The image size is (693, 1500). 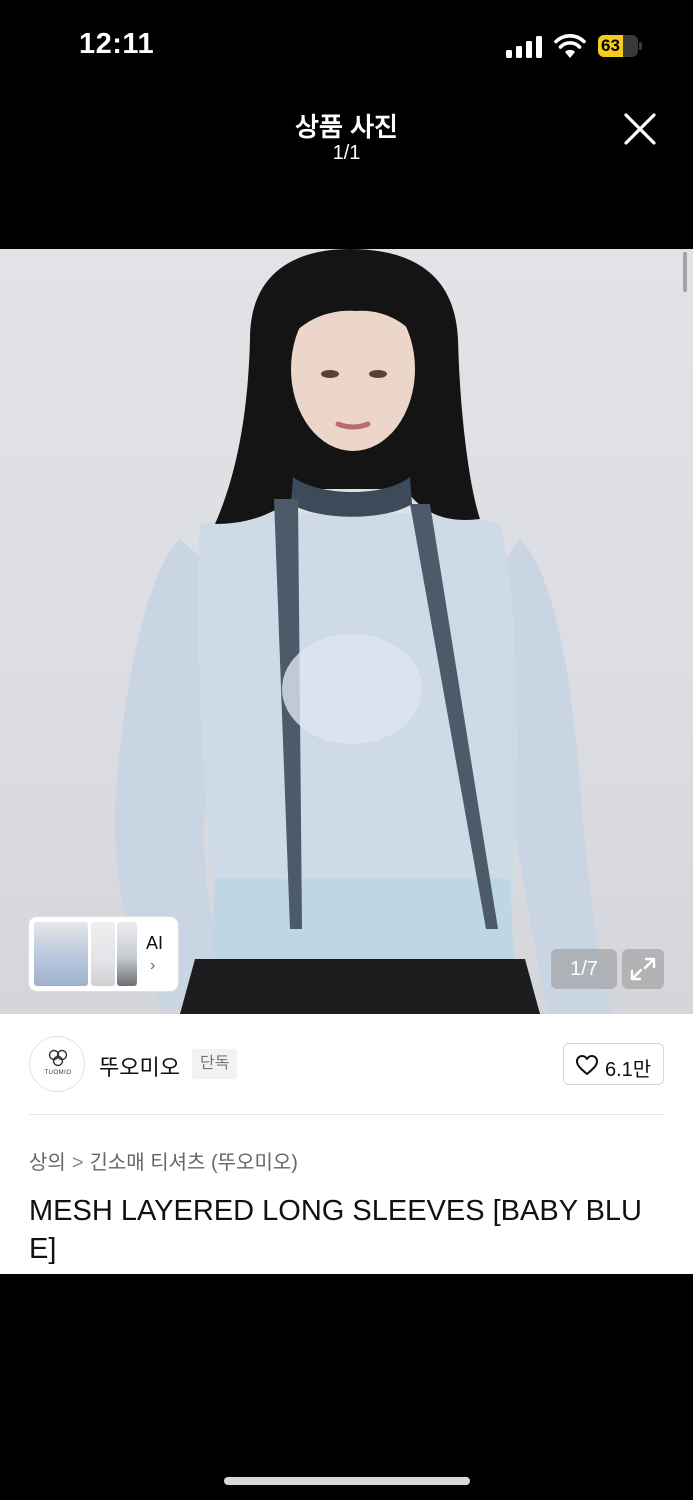 I want to click on status-bar: 12:11 63, so click(x=346, y=48).